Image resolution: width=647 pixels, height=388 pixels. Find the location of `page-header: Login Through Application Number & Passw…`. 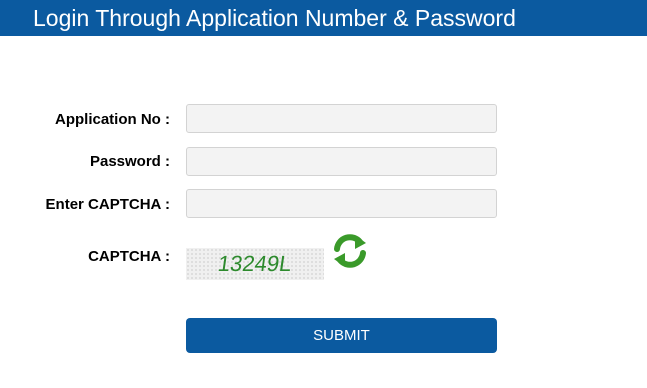

page-header: Login Through Application Number & Passw… is located at coordinates (323, 18).